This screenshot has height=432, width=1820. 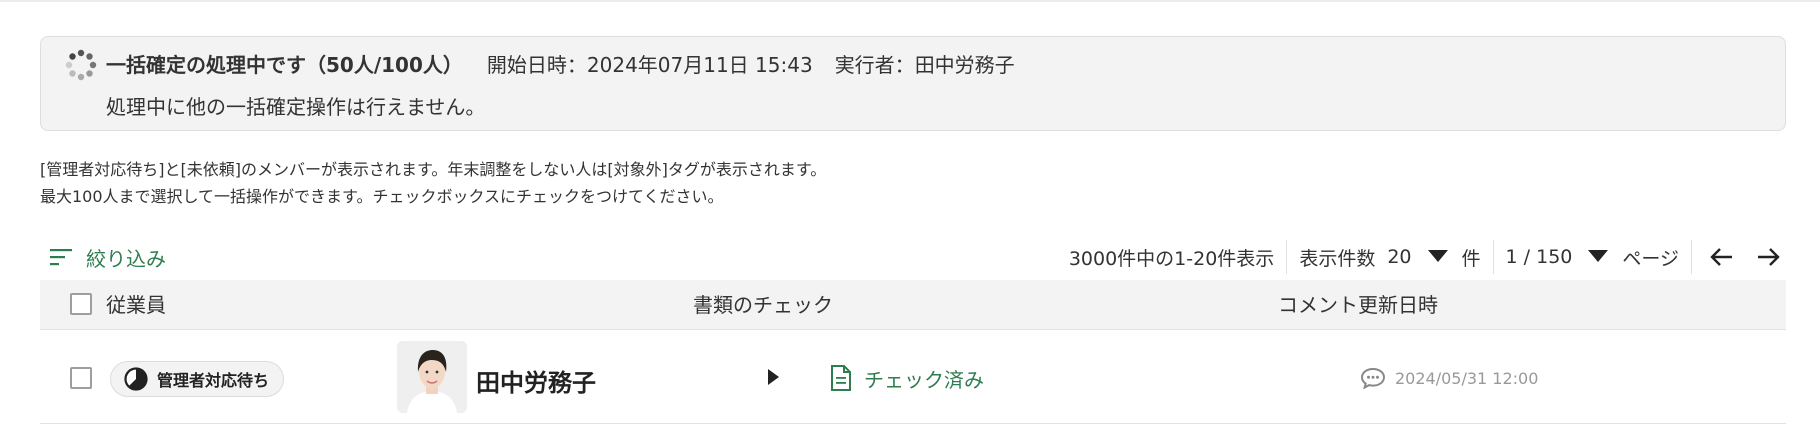 I want to click on avatar-portrait-icon, so click(x=432, y=377).